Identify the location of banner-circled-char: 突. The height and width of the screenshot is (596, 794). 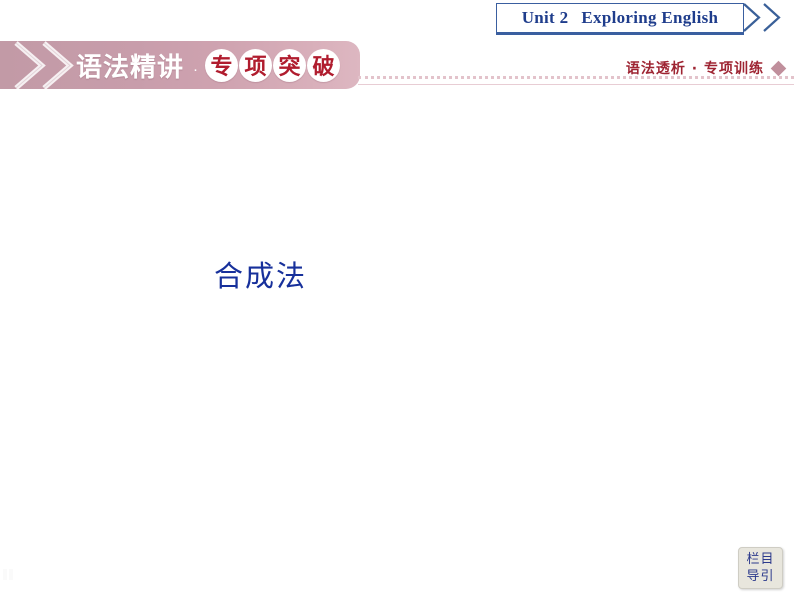
(290, 65).